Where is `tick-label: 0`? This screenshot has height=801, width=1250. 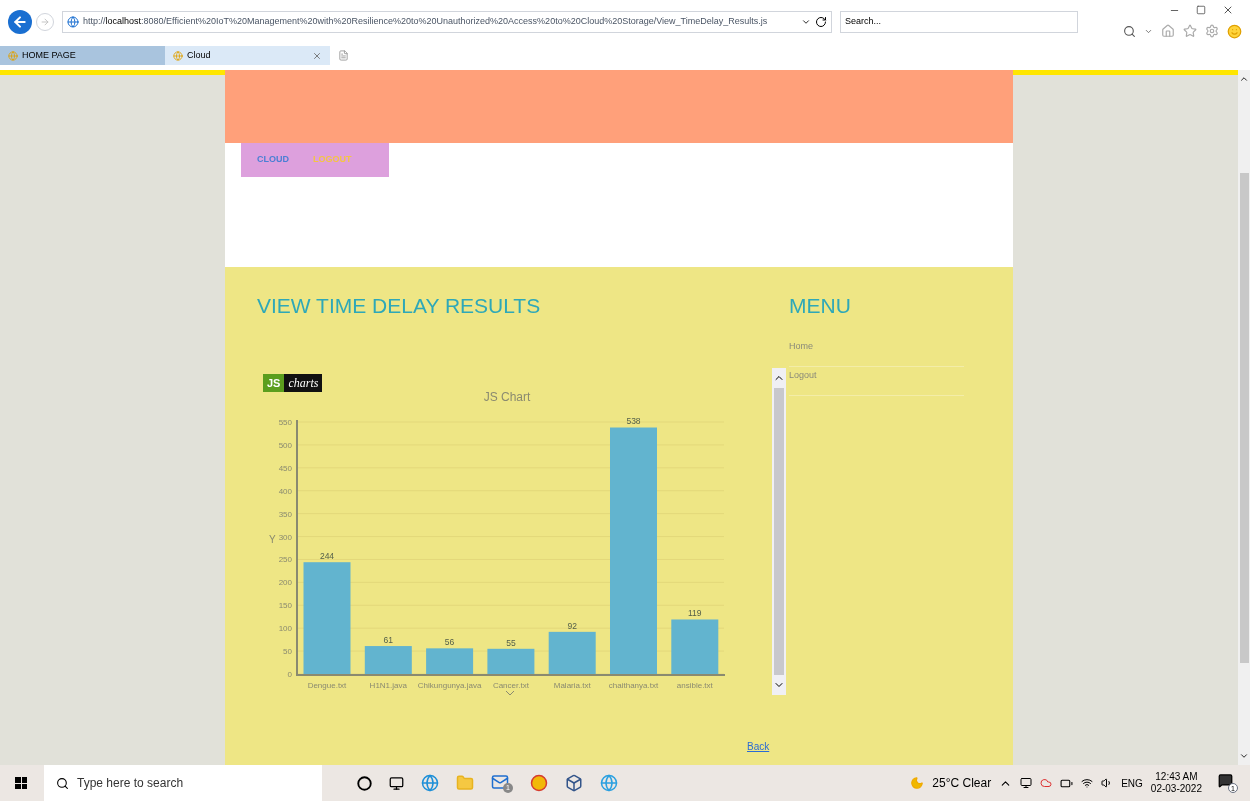
tick-label: 0 is located at coordinates (289, 674).